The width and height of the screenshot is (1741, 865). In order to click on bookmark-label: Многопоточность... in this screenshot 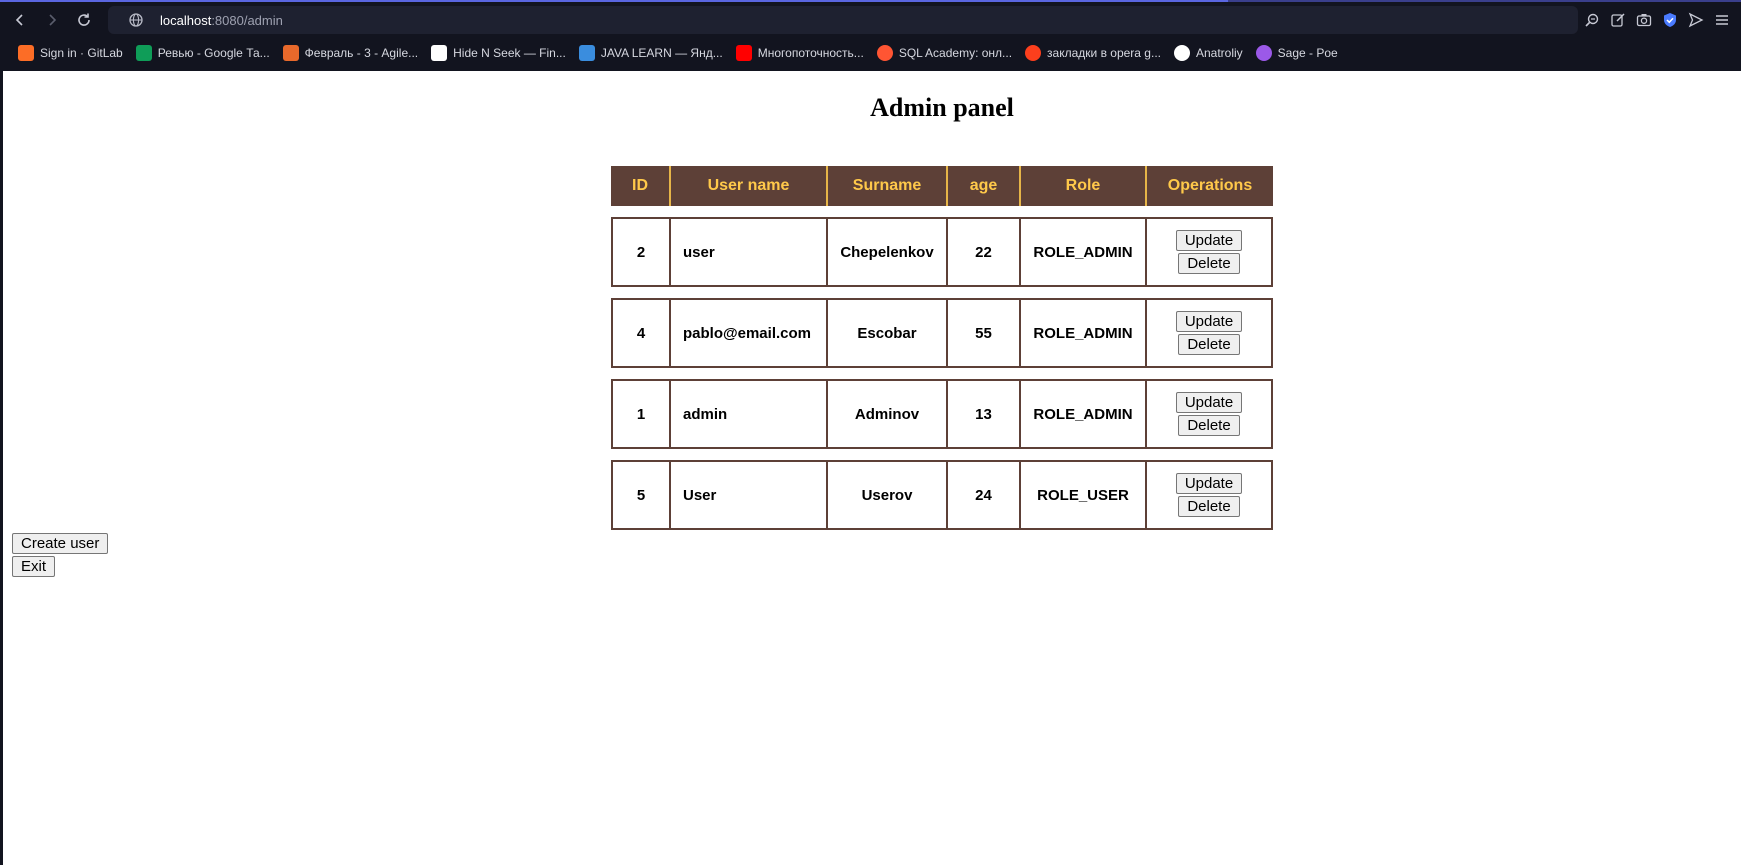, I will do `click(810, 53)`.